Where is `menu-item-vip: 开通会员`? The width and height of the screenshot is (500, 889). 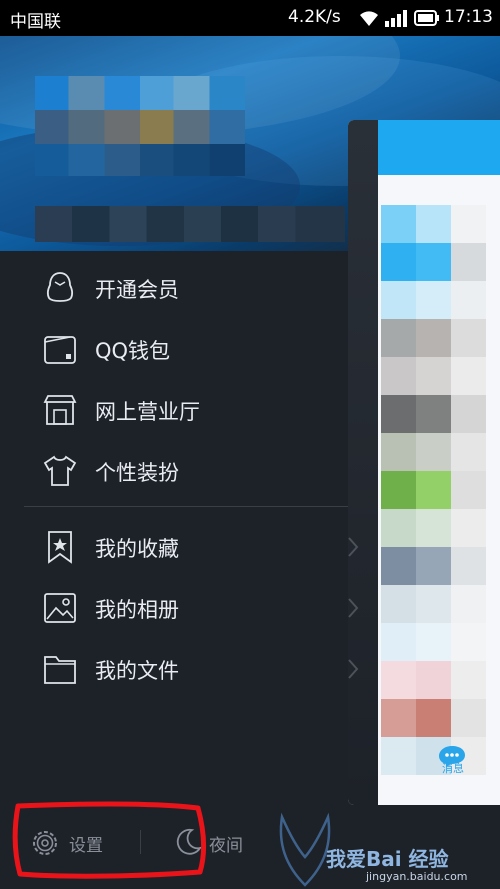 menu-item-vip: 开通会员 is located at coordinates (175, 288).